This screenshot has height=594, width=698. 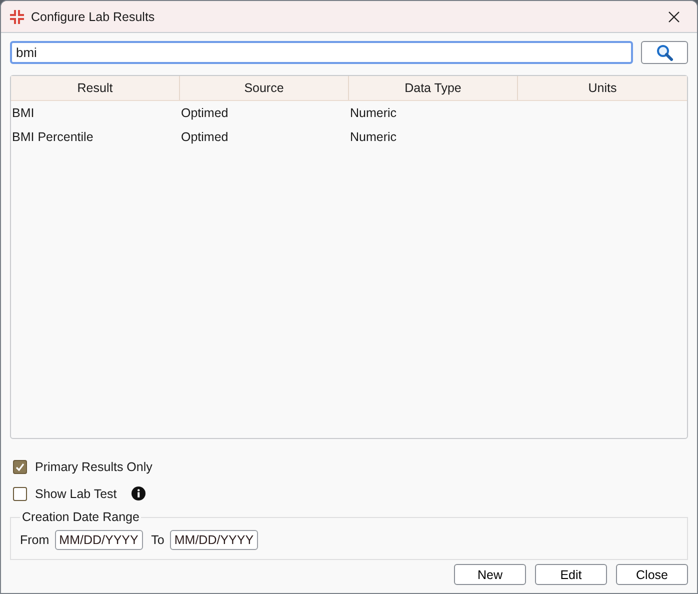 What do you see at coordinates (138, 493) in the screenshot?
I see `info-icon` at bounding box center [138, 493].